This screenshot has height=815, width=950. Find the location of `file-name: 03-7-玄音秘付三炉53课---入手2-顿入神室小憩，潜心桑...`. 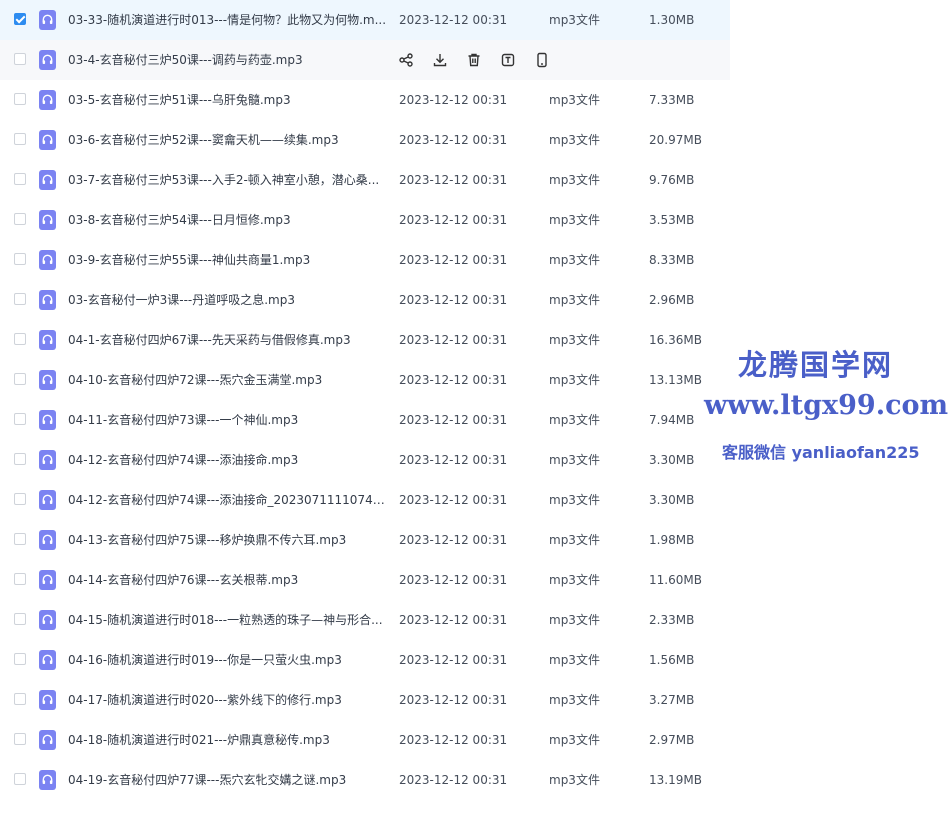

file-name: 03-7-玄音秘付三炉53课---入手2-顿入神室小憩，潜心桑... is located at coordinates (228, 180).